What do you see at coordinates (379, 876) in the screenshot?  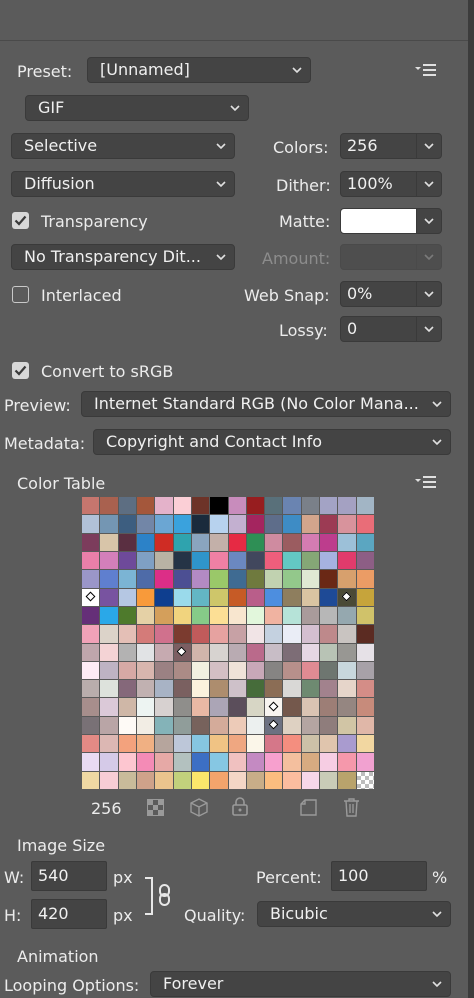 I see `percent-input: 100` at bounding box center [379, 876].